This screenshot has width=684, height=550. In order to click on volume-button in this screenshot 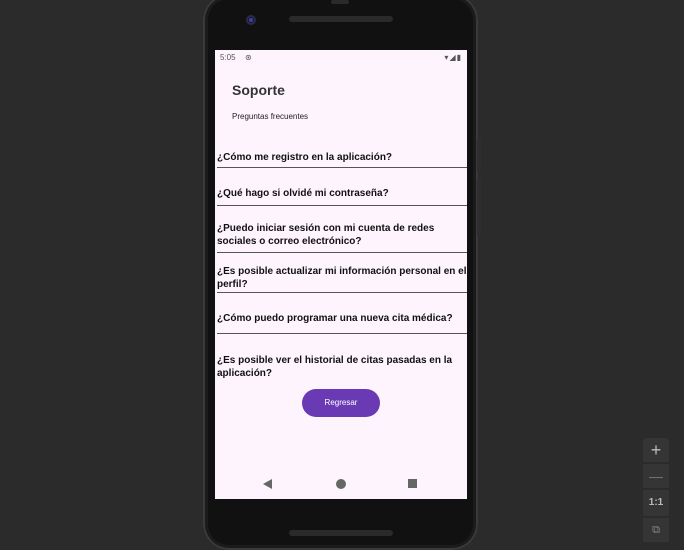, I will do `click(479, 207)`.